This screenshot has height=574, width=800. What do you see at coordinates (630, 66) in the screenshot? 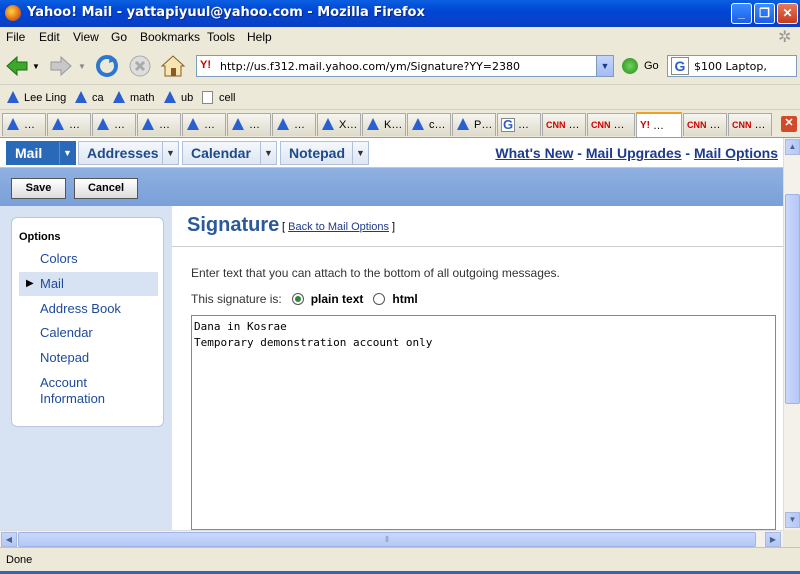
I see `go-icon` at bounding box center [630, 66].